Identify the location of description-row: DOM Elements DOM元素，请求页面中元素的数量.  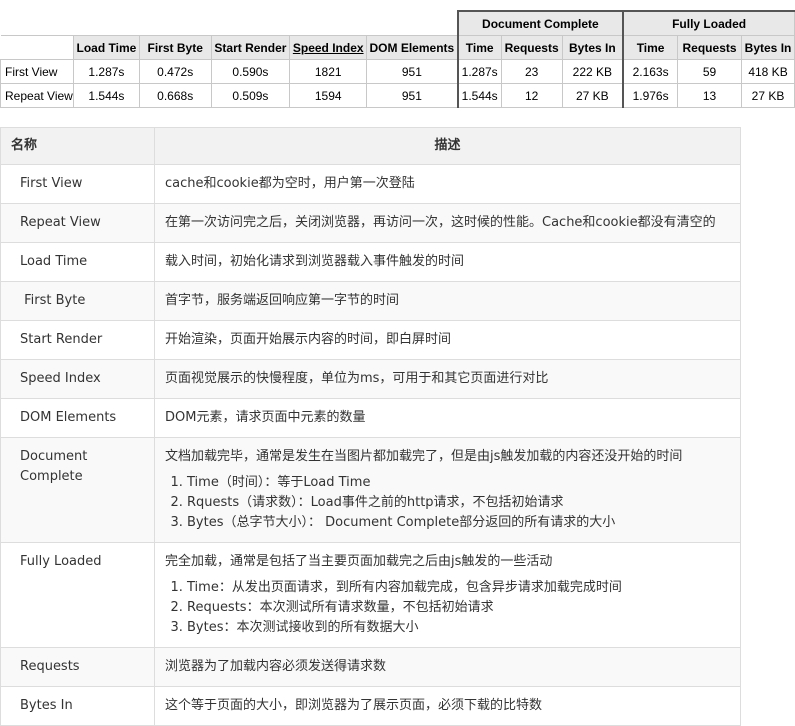
(370, 418).